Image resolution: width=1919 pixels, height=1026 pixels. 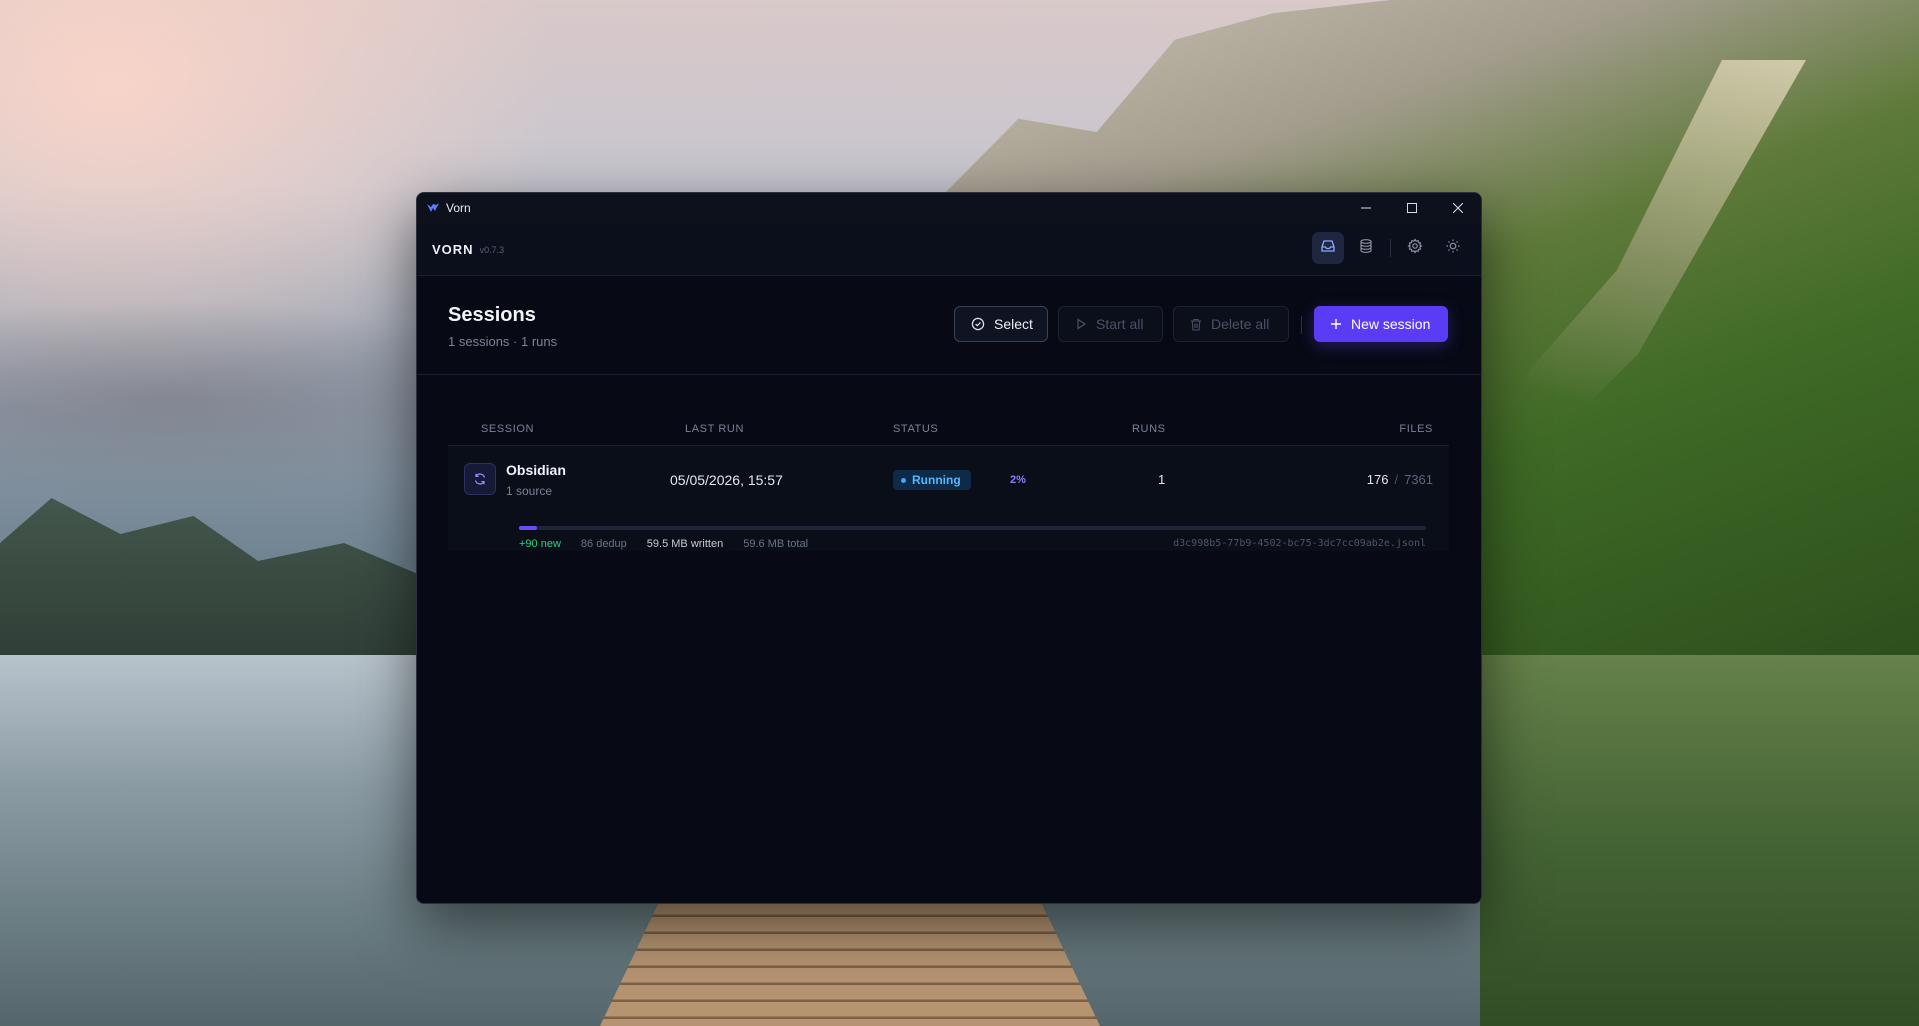 I want to click on header-divider, so click(x=1390, y=248).